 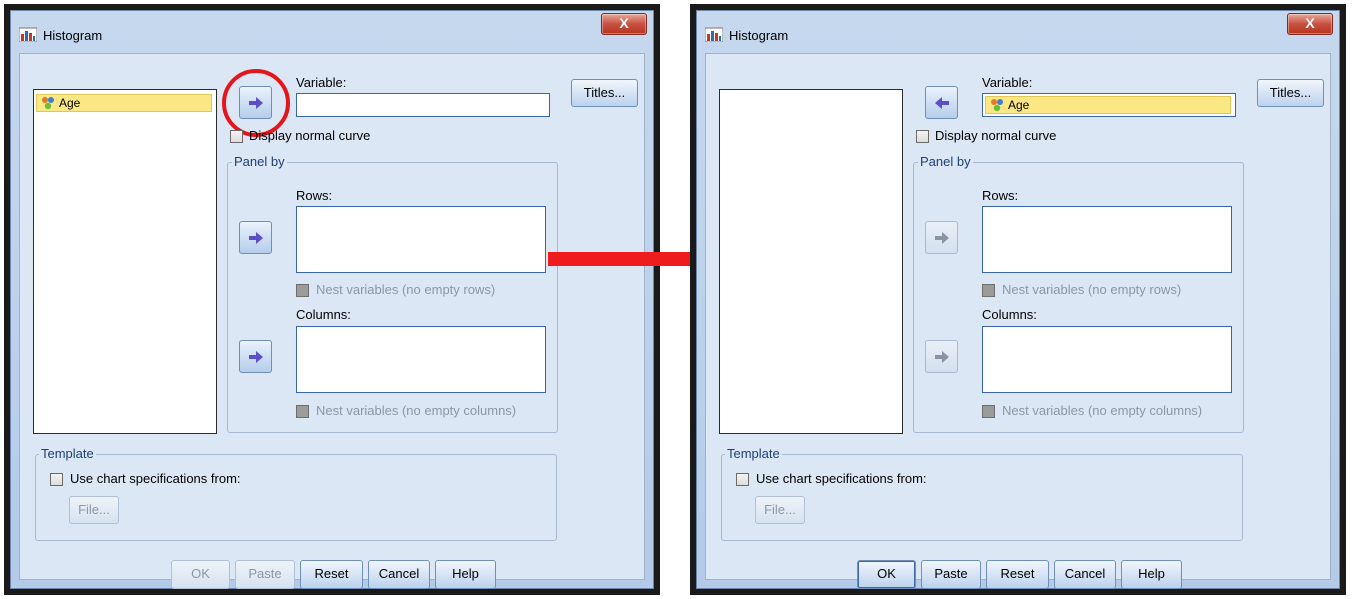 I want to click on move-back-button, so click(x=941, y=102).